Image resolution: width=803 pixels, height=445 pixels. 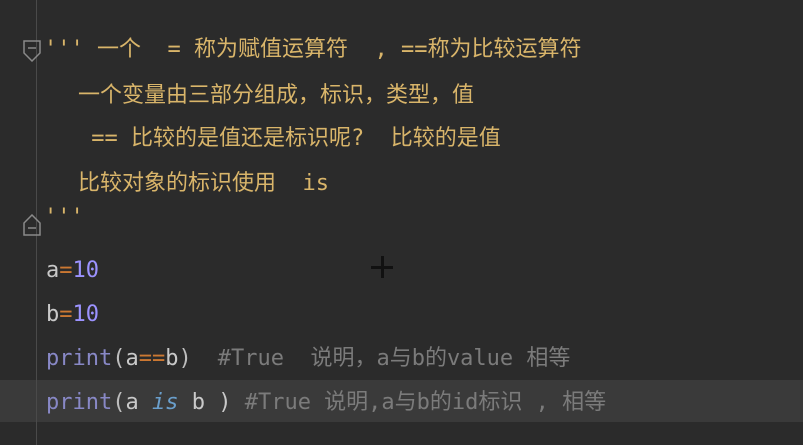 I want to click on code-line-5: ''', so click(x=64, y=218).